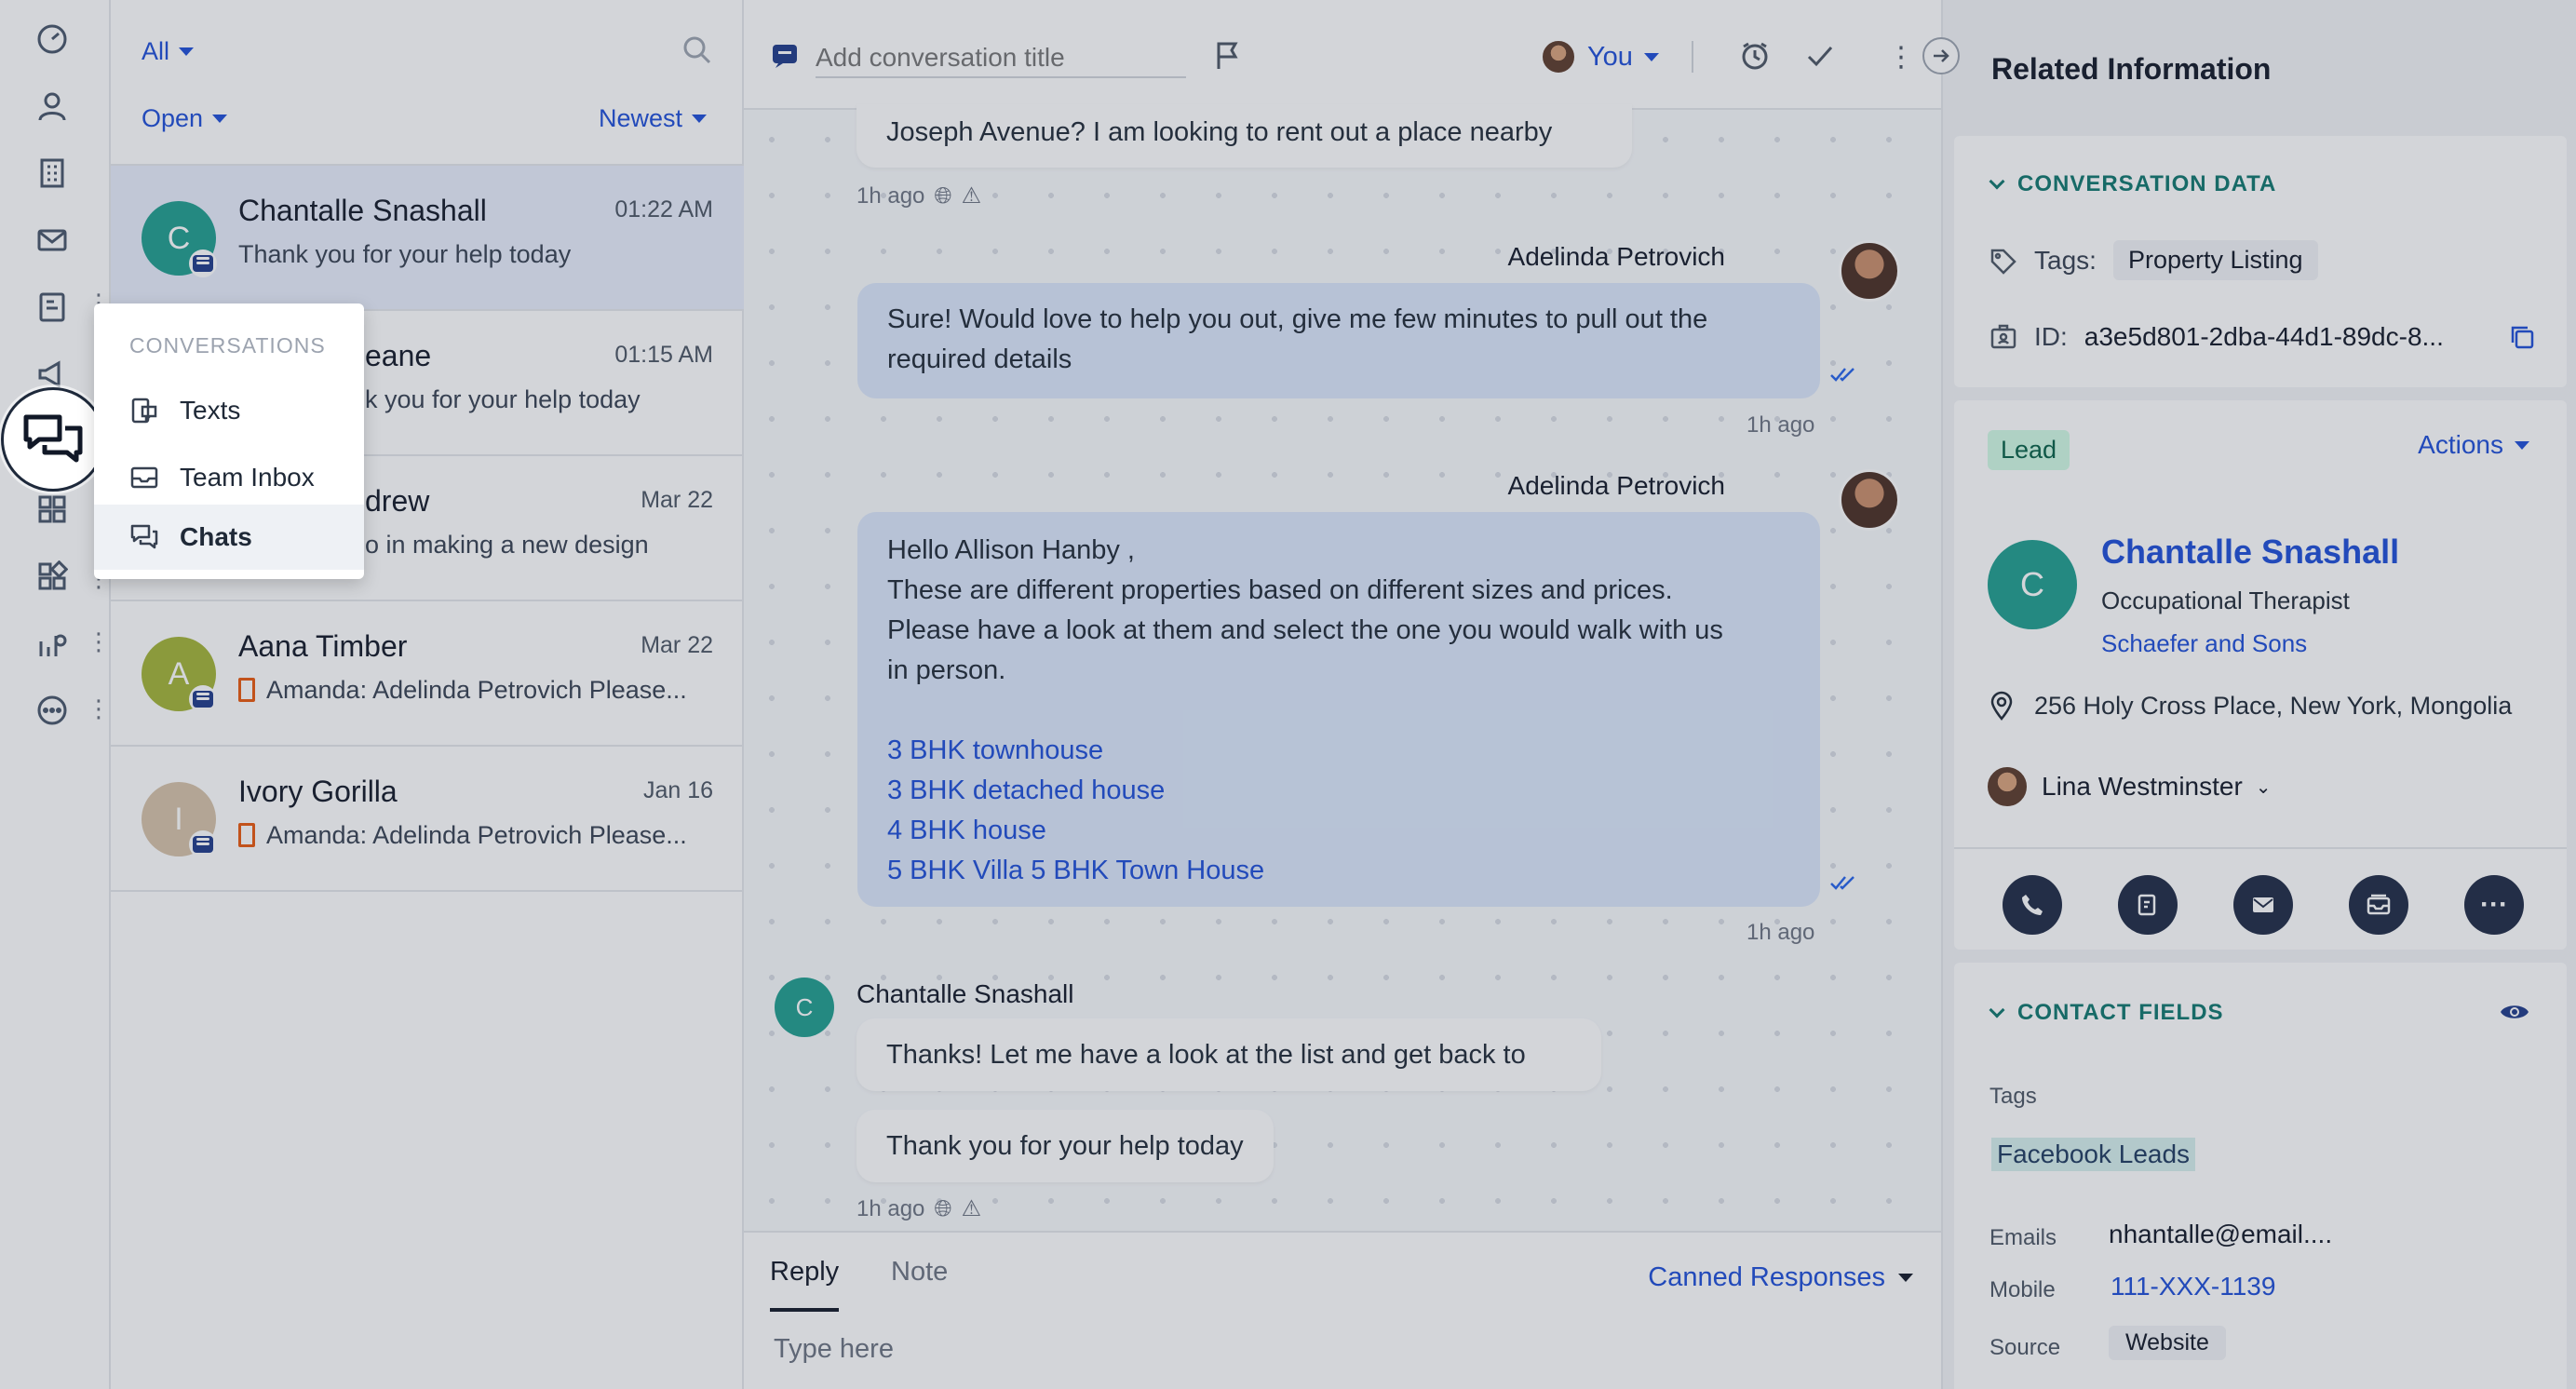 This screenshot has width=2576, height=1389. What do you see at coordinates (247, 478) in the screenshot?
I see `menu-item-label: Team Inbox` at bounding box center [247, 478].